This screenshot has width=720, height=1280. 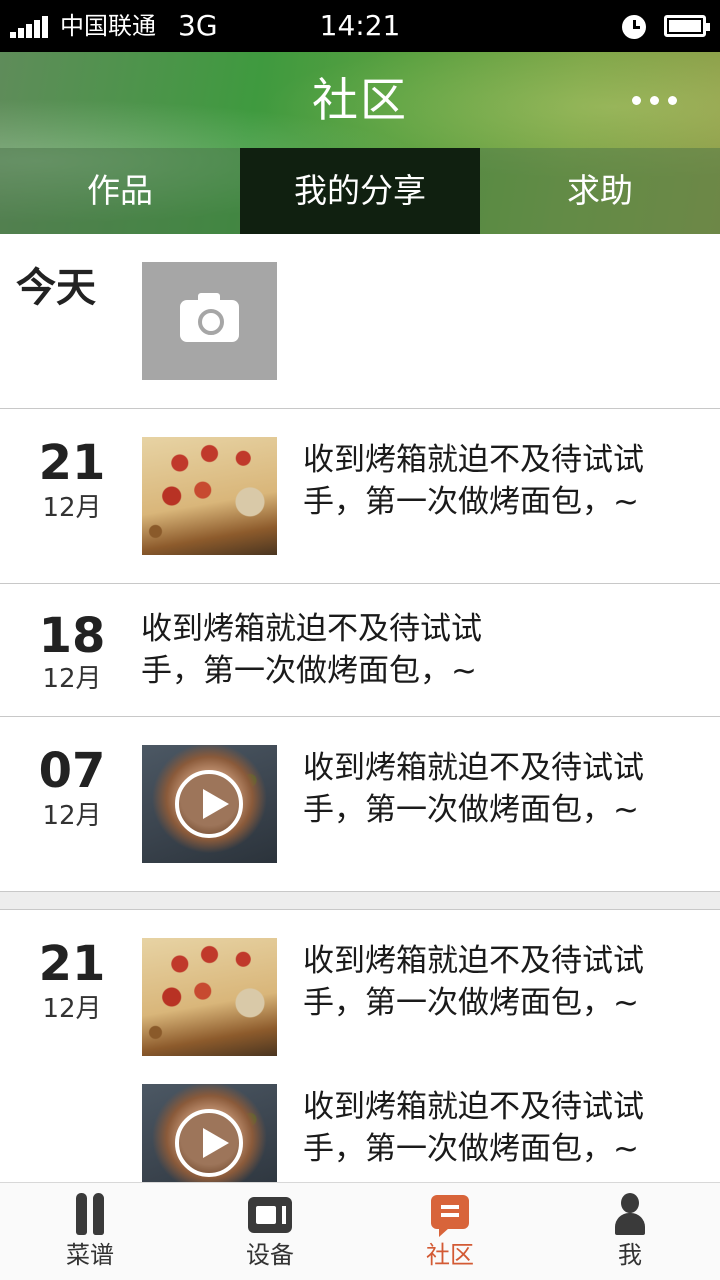 I want to click on camera-icon, so click(x=209, y=317).